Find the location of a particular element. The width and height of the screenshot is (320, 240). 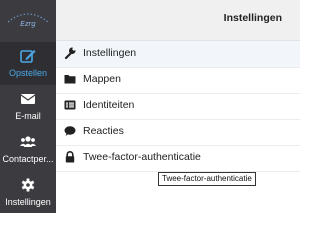

nav-email: E-mail is located at coordinates (28, 106).